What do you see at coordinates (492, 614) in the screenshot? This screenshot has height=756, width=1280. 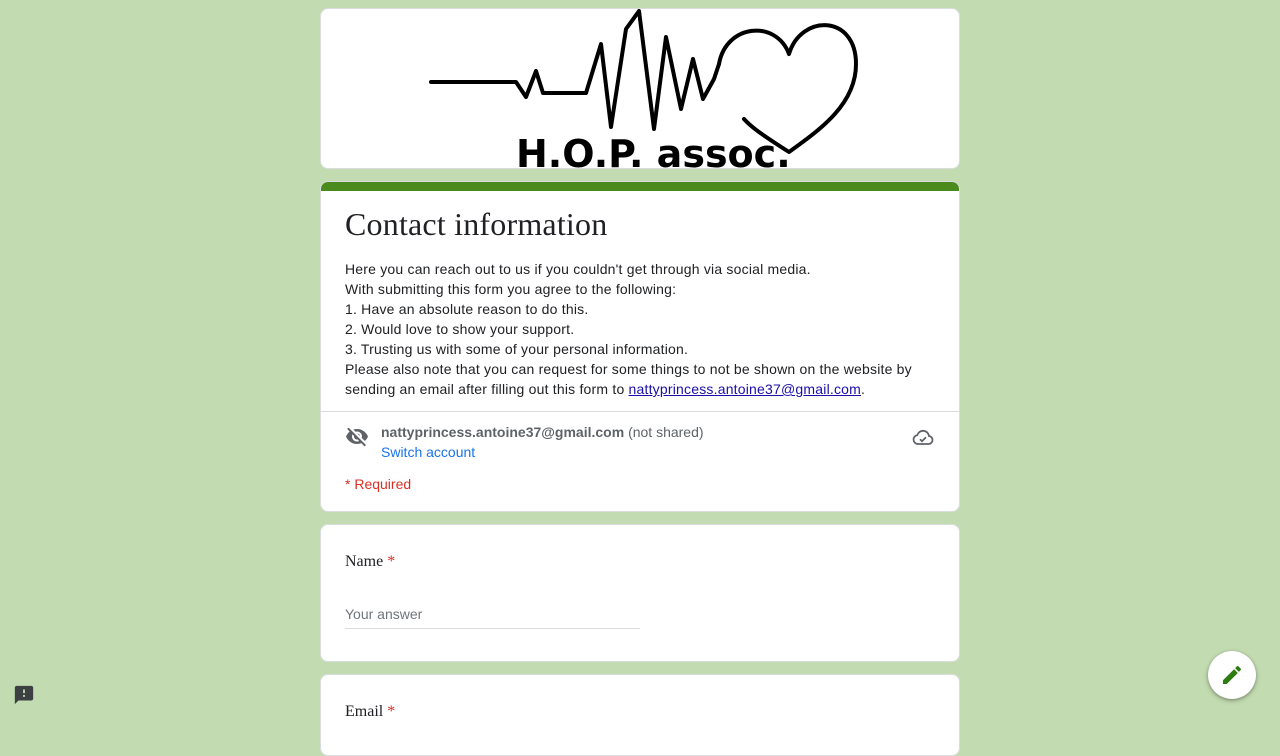 I see `name-input` at bounding box center [492, 614].